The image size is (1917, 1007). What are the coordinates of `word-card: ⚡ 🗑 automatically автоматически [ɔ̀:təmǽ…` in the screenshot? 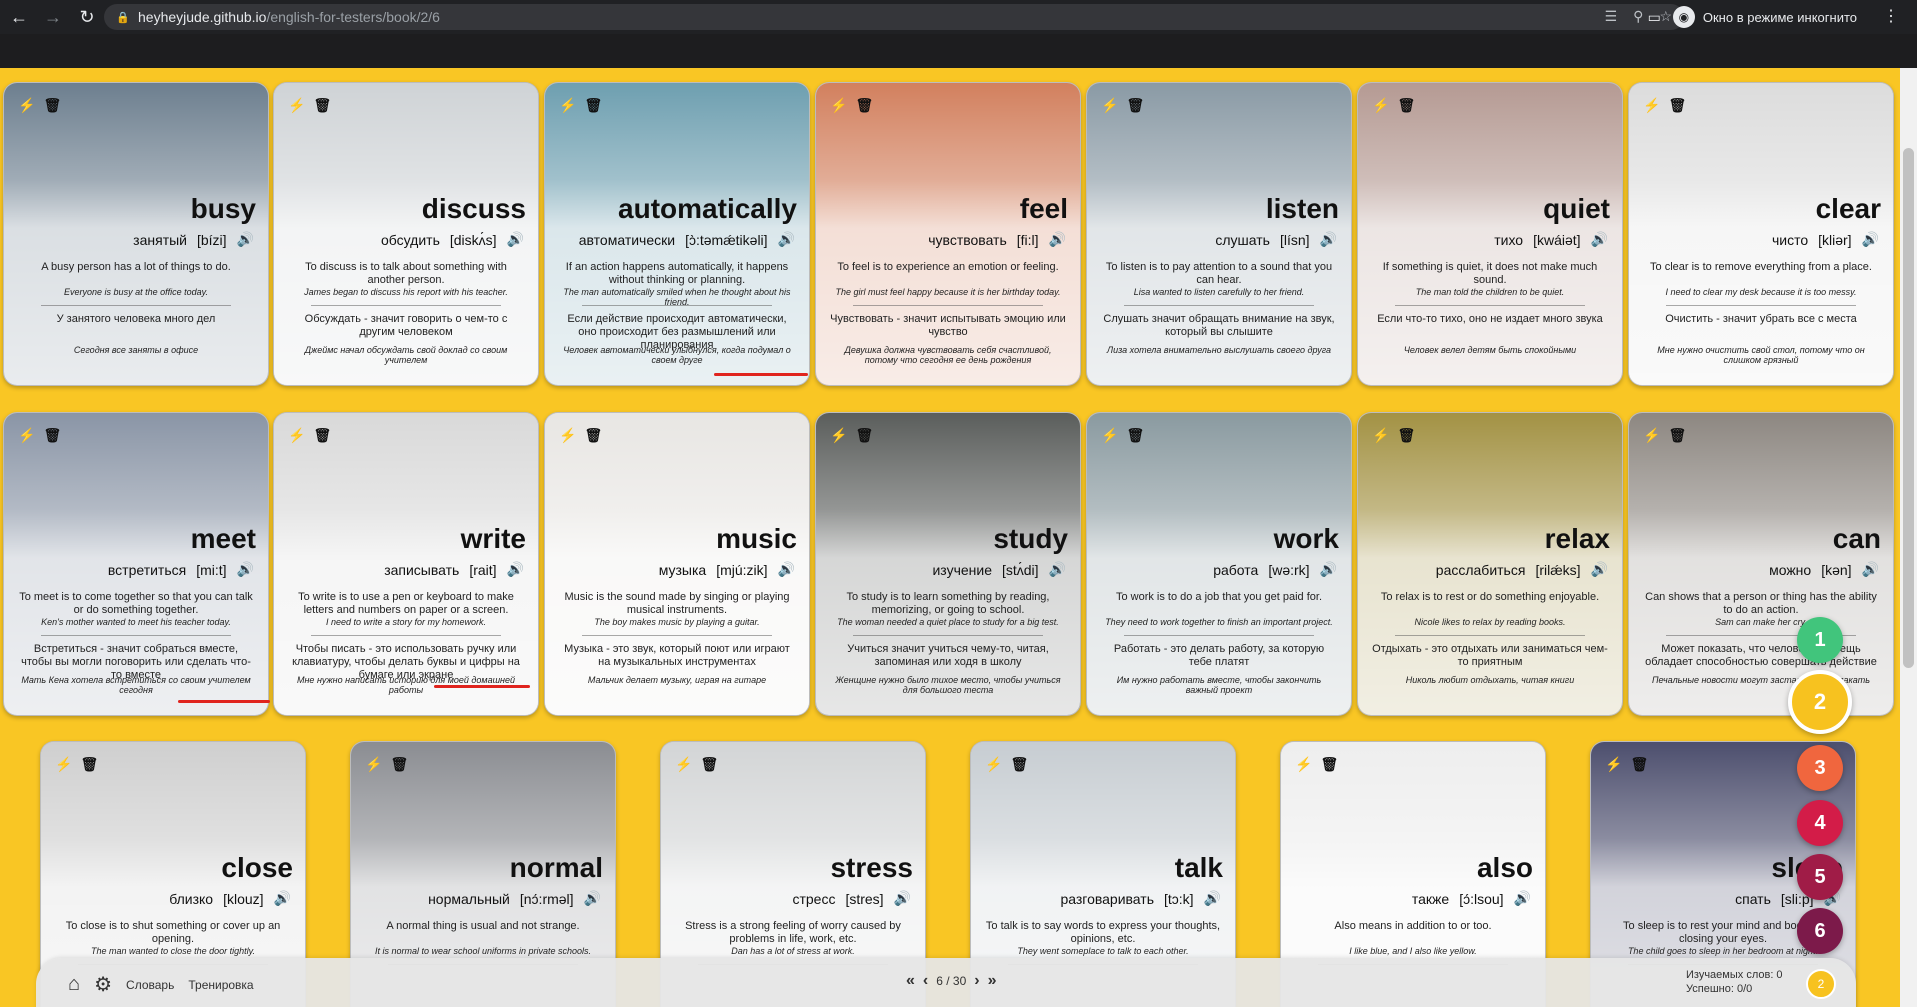 It's located at (677, 234).